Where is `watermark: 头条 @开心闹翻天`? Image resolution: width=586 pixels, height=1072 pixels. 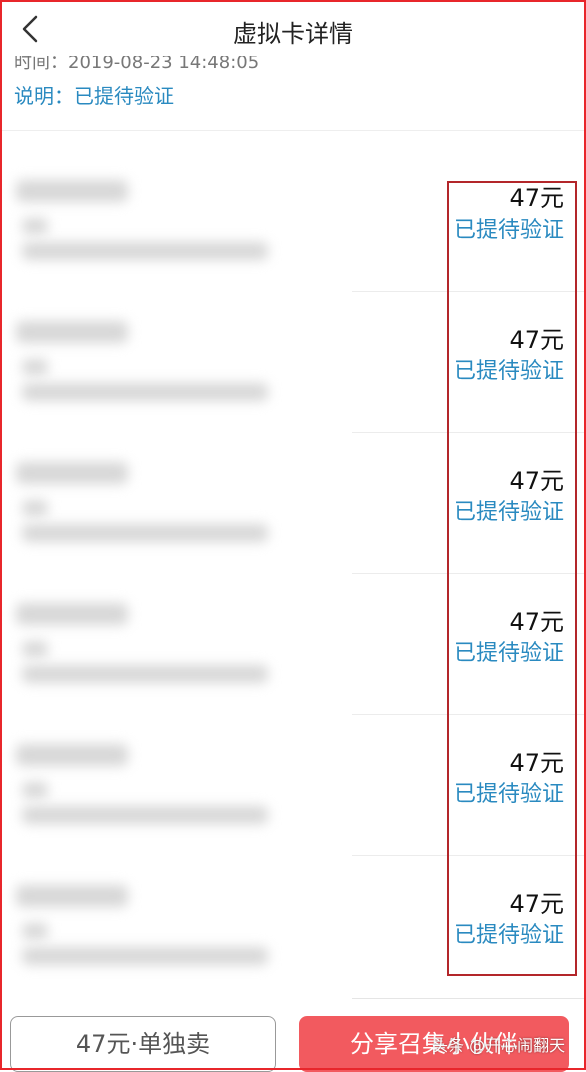 watermark: 头条 @开心闹翻天 is located at coordinates (499, 1045).